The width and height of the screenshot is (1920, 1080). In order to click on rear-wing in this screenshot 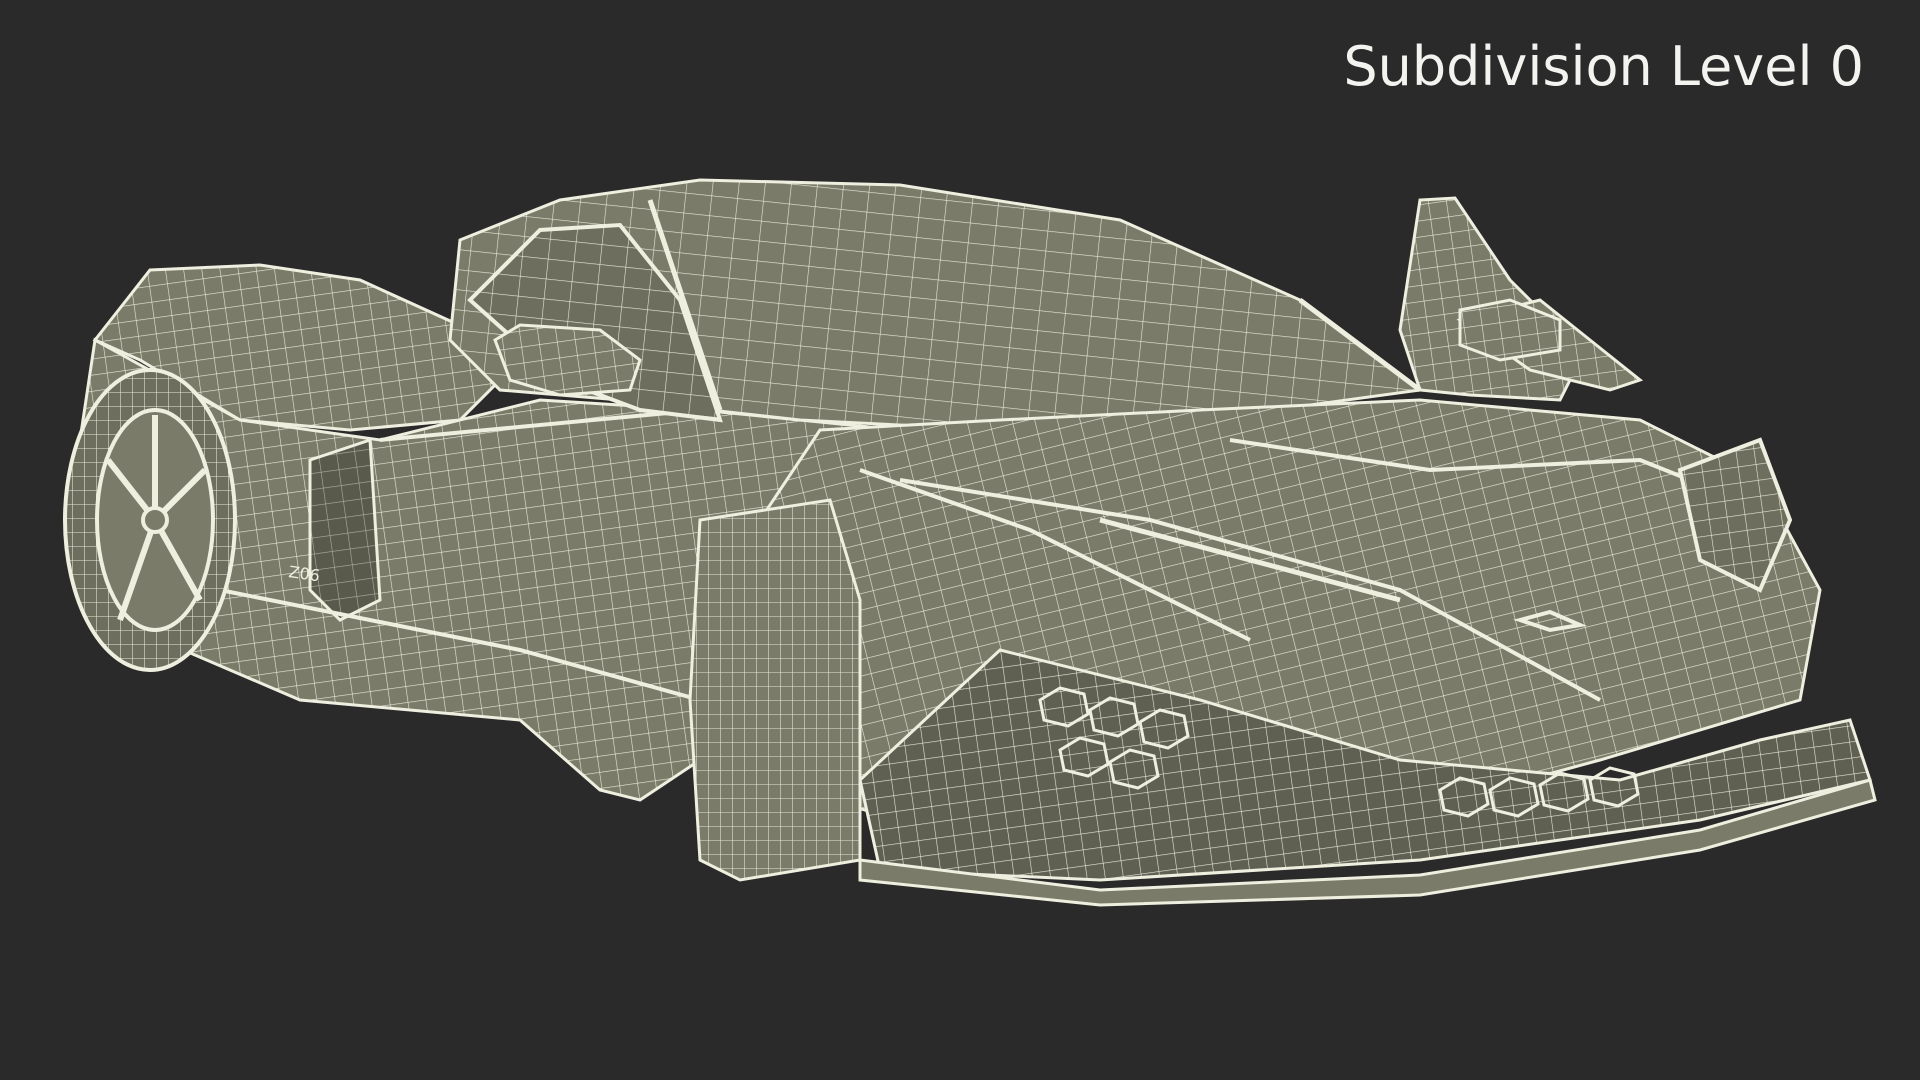, I will do `click(1521, 299)`.